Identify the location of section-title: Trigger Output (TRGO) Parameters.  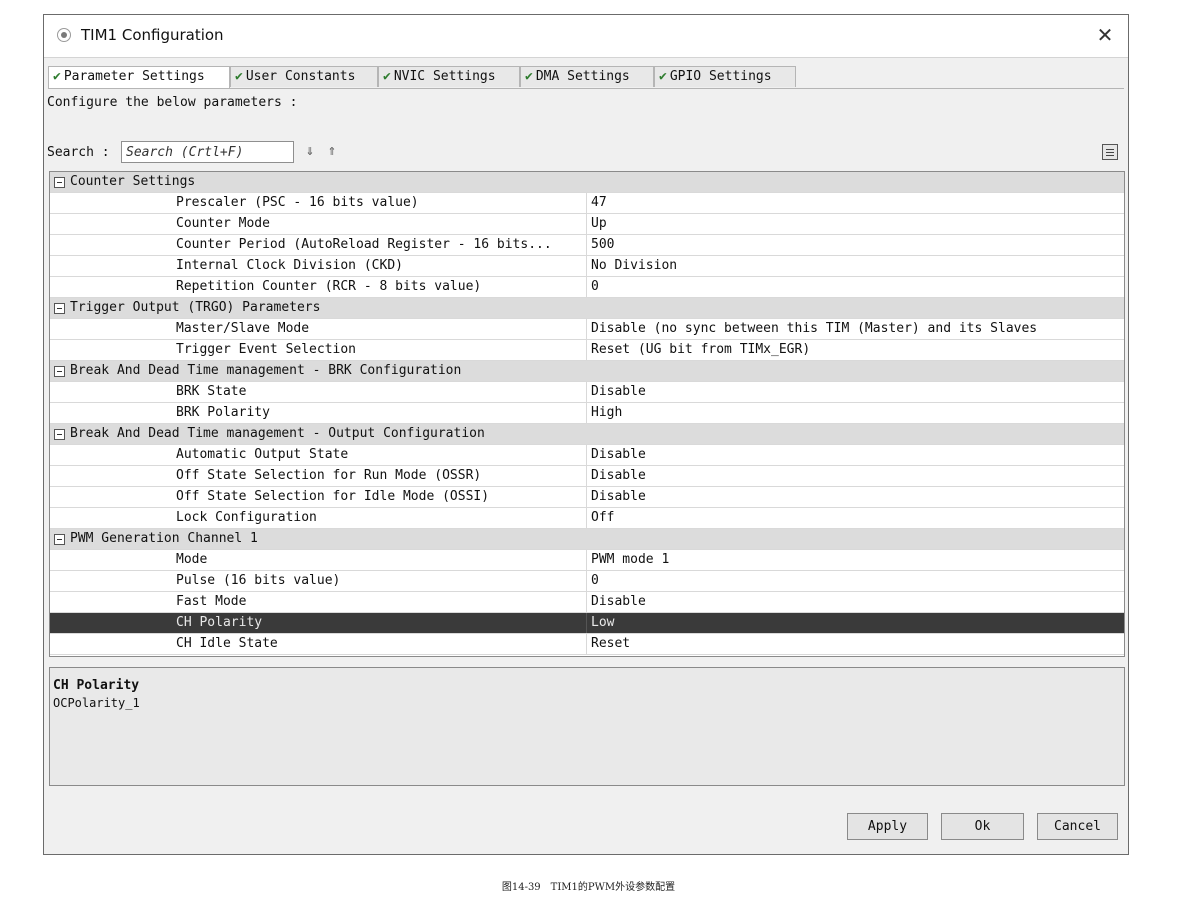
(195, 307).